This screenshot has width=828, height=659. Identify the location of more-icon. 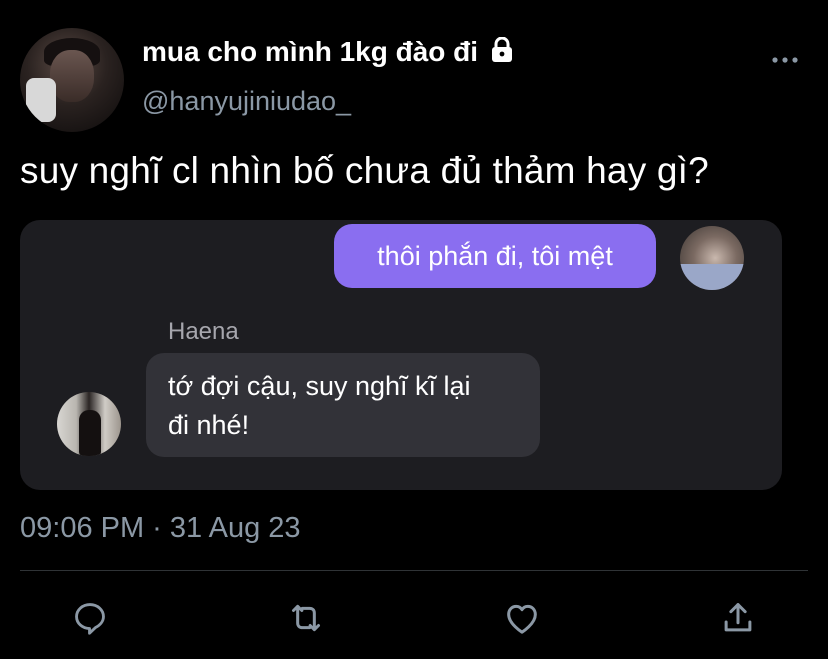
(785, 60).